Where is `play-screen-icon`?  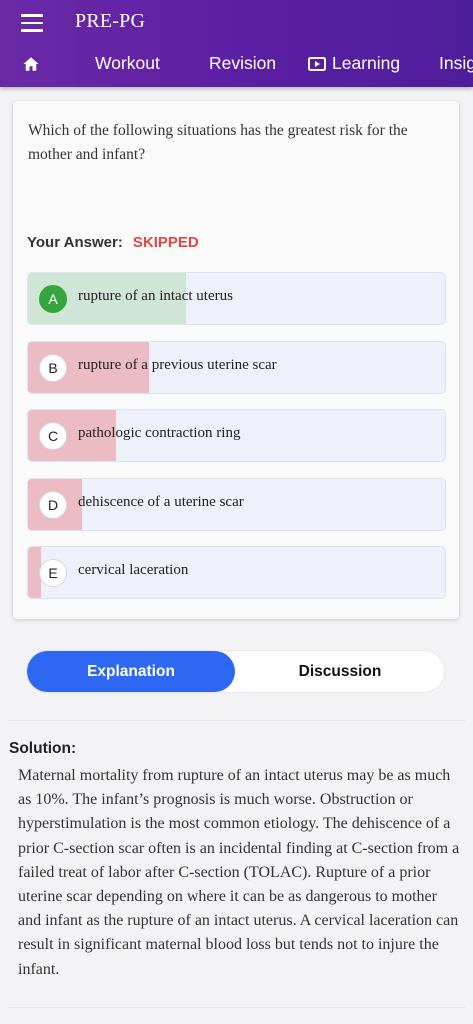 play-screen-icon is located at coordinates (317, 64).